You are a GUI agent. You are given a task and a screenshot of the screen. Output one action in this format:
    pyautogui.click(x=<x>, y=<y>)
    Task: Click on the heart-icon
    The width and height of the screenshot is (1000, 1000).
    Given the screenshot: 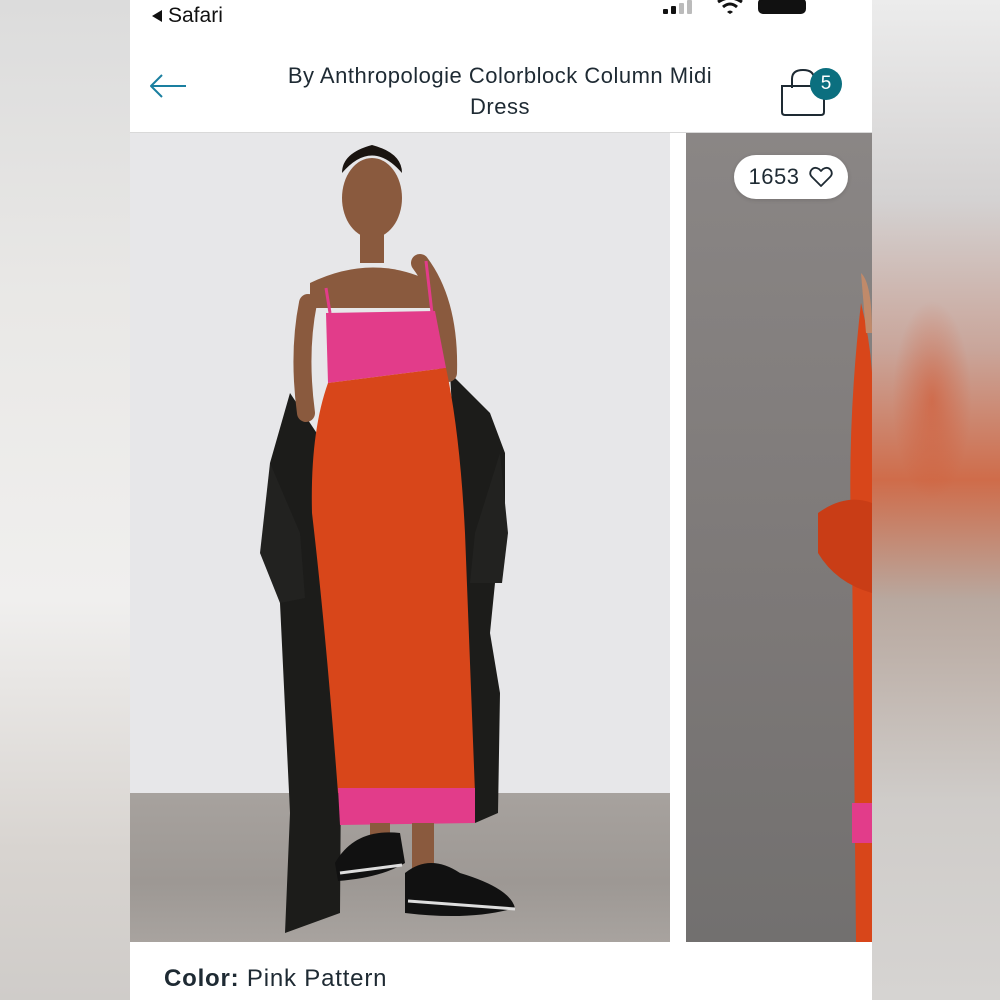 What is the action you would take?
    pyautogui.click(x=821, y=176)
    